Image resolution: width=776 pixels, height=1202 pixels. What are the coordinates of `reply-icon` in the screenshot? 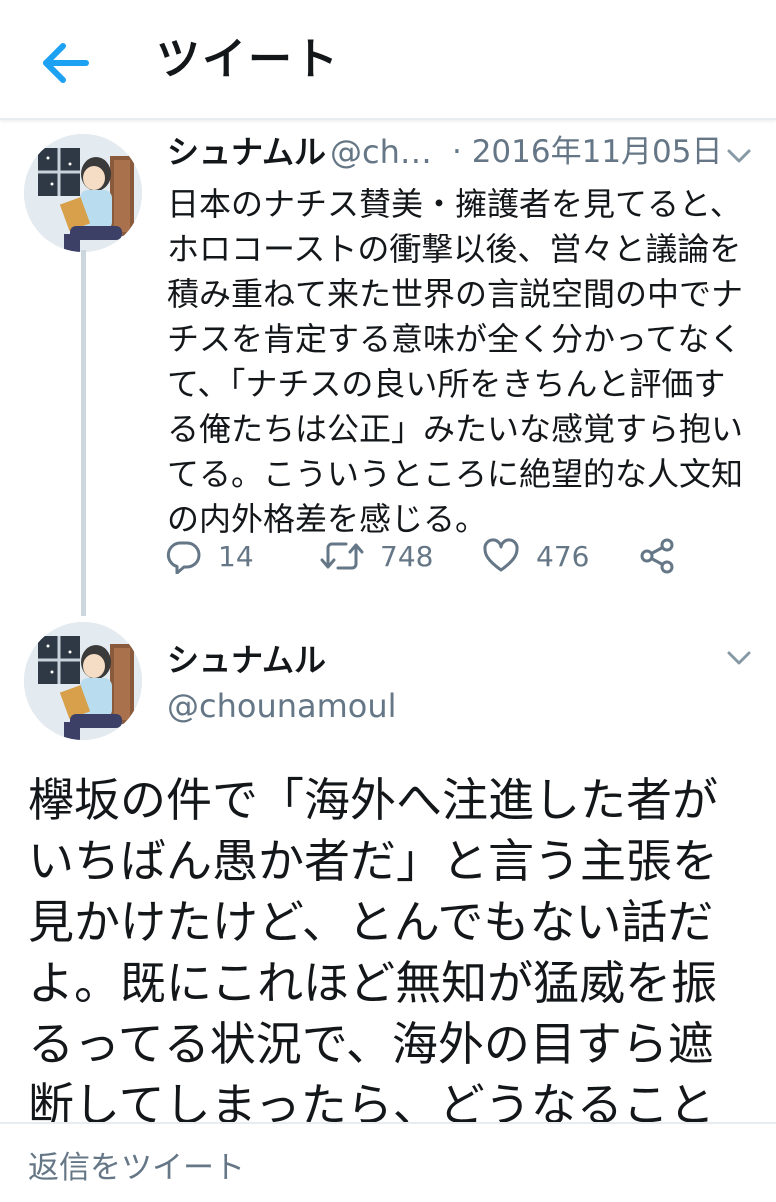 It's located at (183, 557).